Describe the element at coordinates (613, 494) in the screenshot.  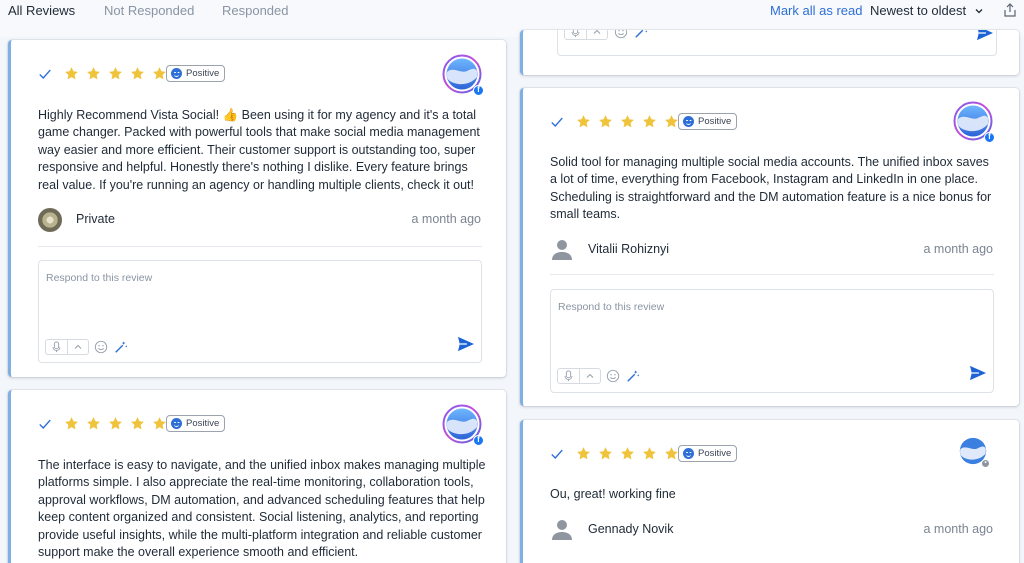
I see `review-text: Ou, great! working fine` at that location.